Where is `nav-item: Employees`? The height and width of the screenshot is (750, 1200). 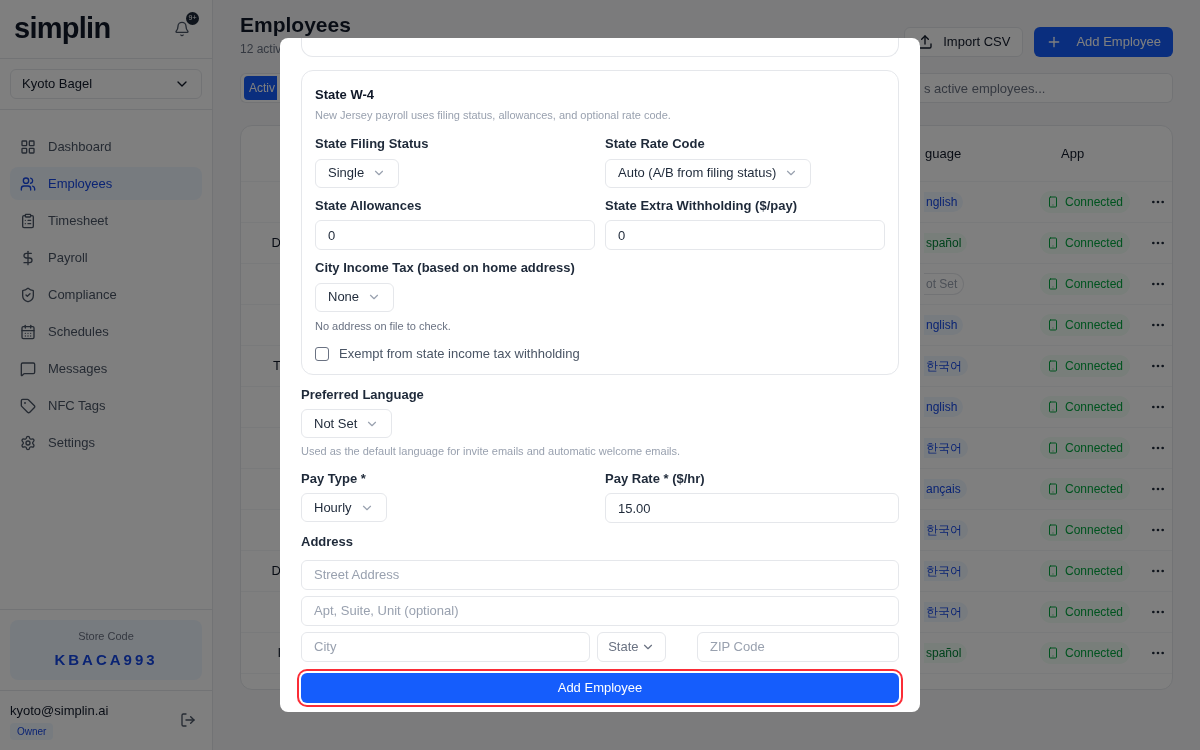 nav-item: Employees is located at coordinates (106, 183).